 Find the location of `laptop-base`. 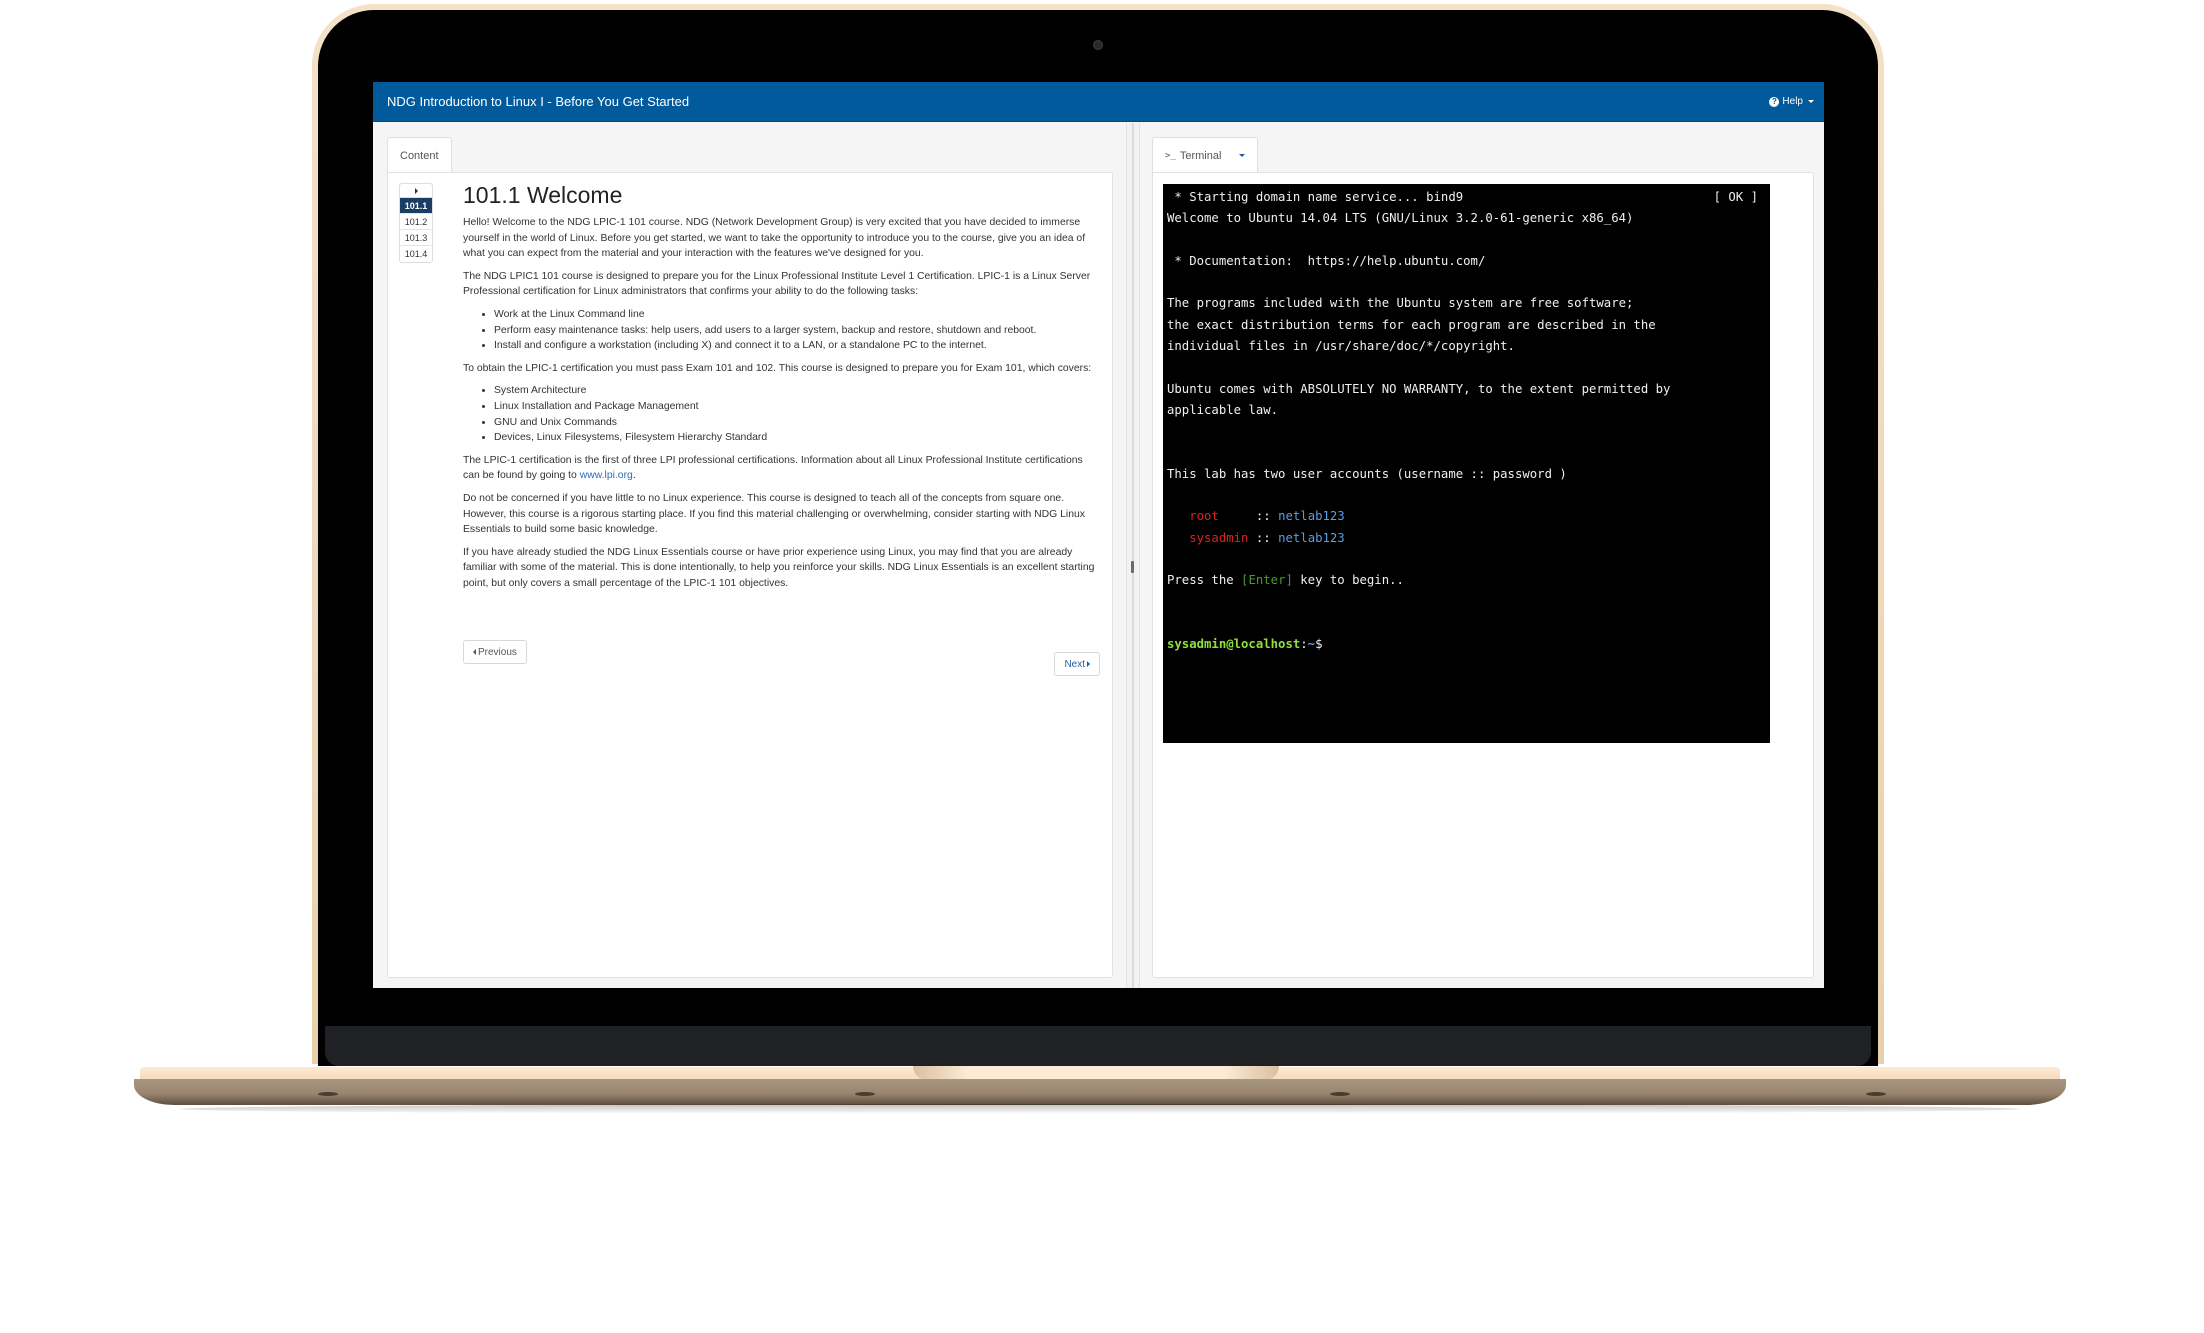

laptop-base is located at coordinates (1100, 1092).